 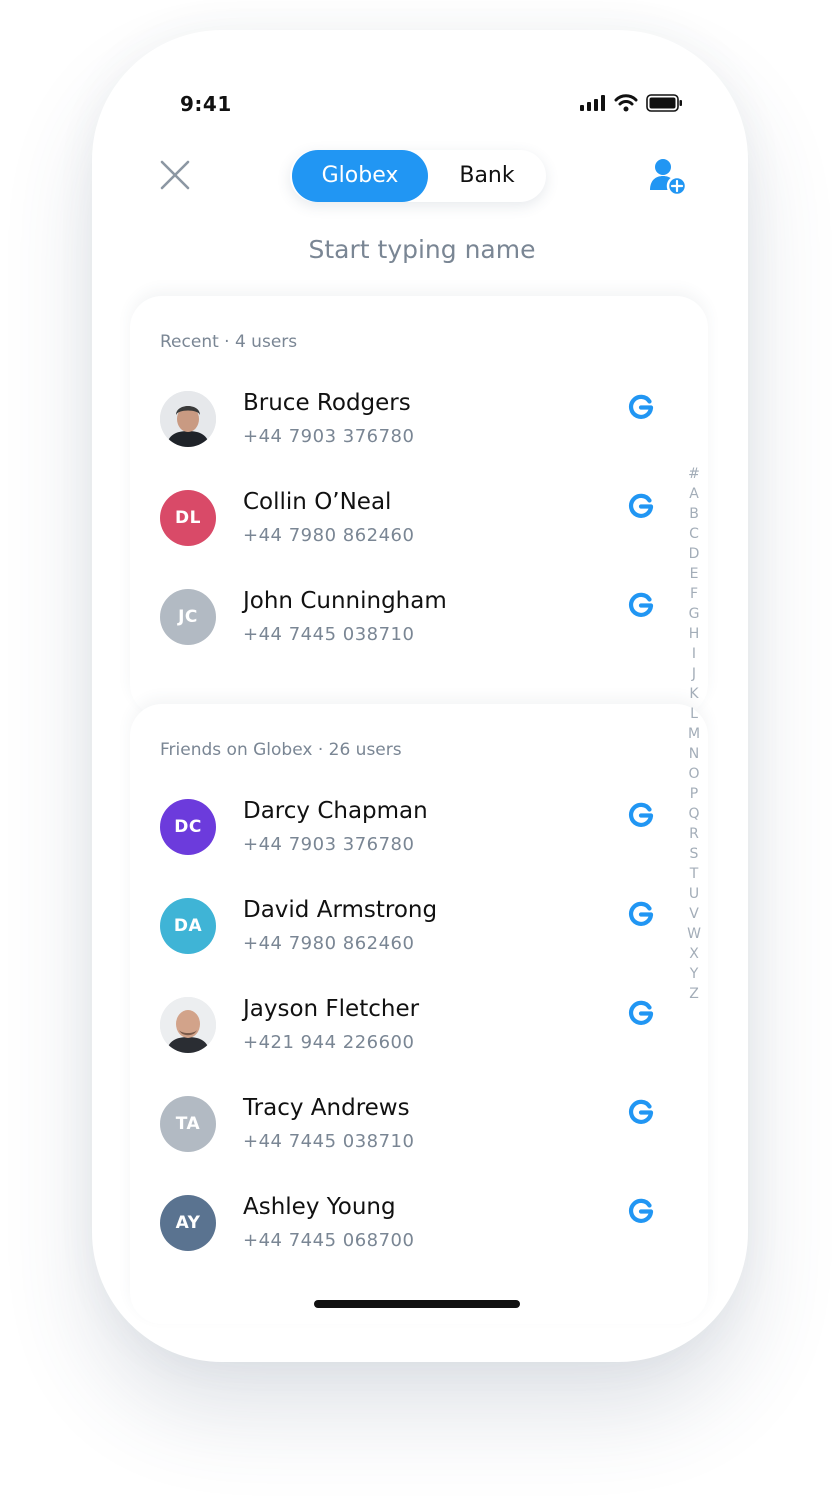 I want to click on index-letter: R, so click(x=694, y=834).